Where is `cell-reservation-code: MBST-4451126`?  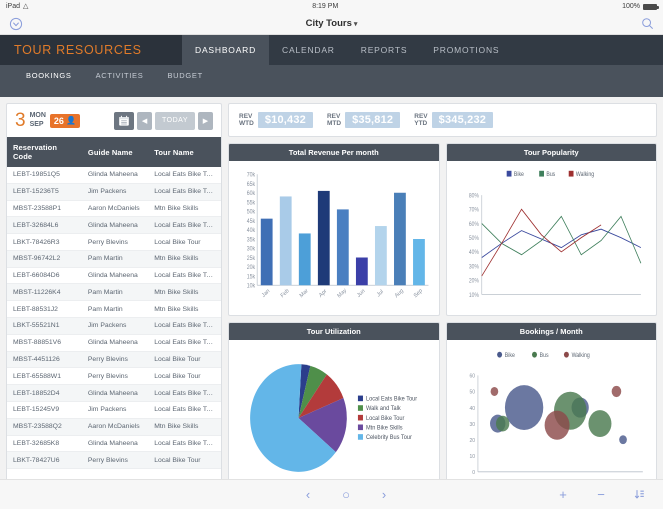
cell-reservation-code: MBST-4451126 is located at coordinates (36, 359).